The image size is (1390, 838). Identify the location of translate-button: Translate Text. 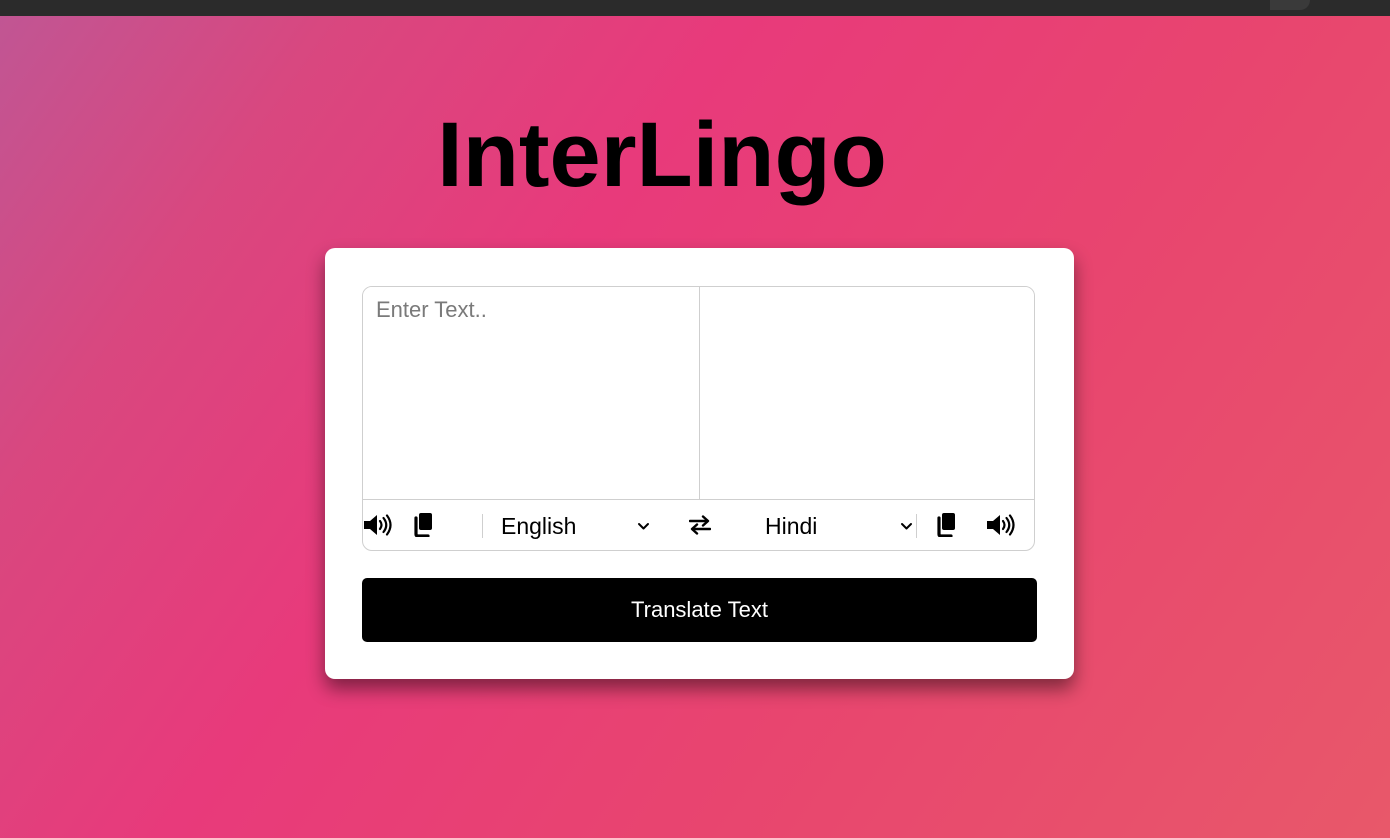
(699, 610).